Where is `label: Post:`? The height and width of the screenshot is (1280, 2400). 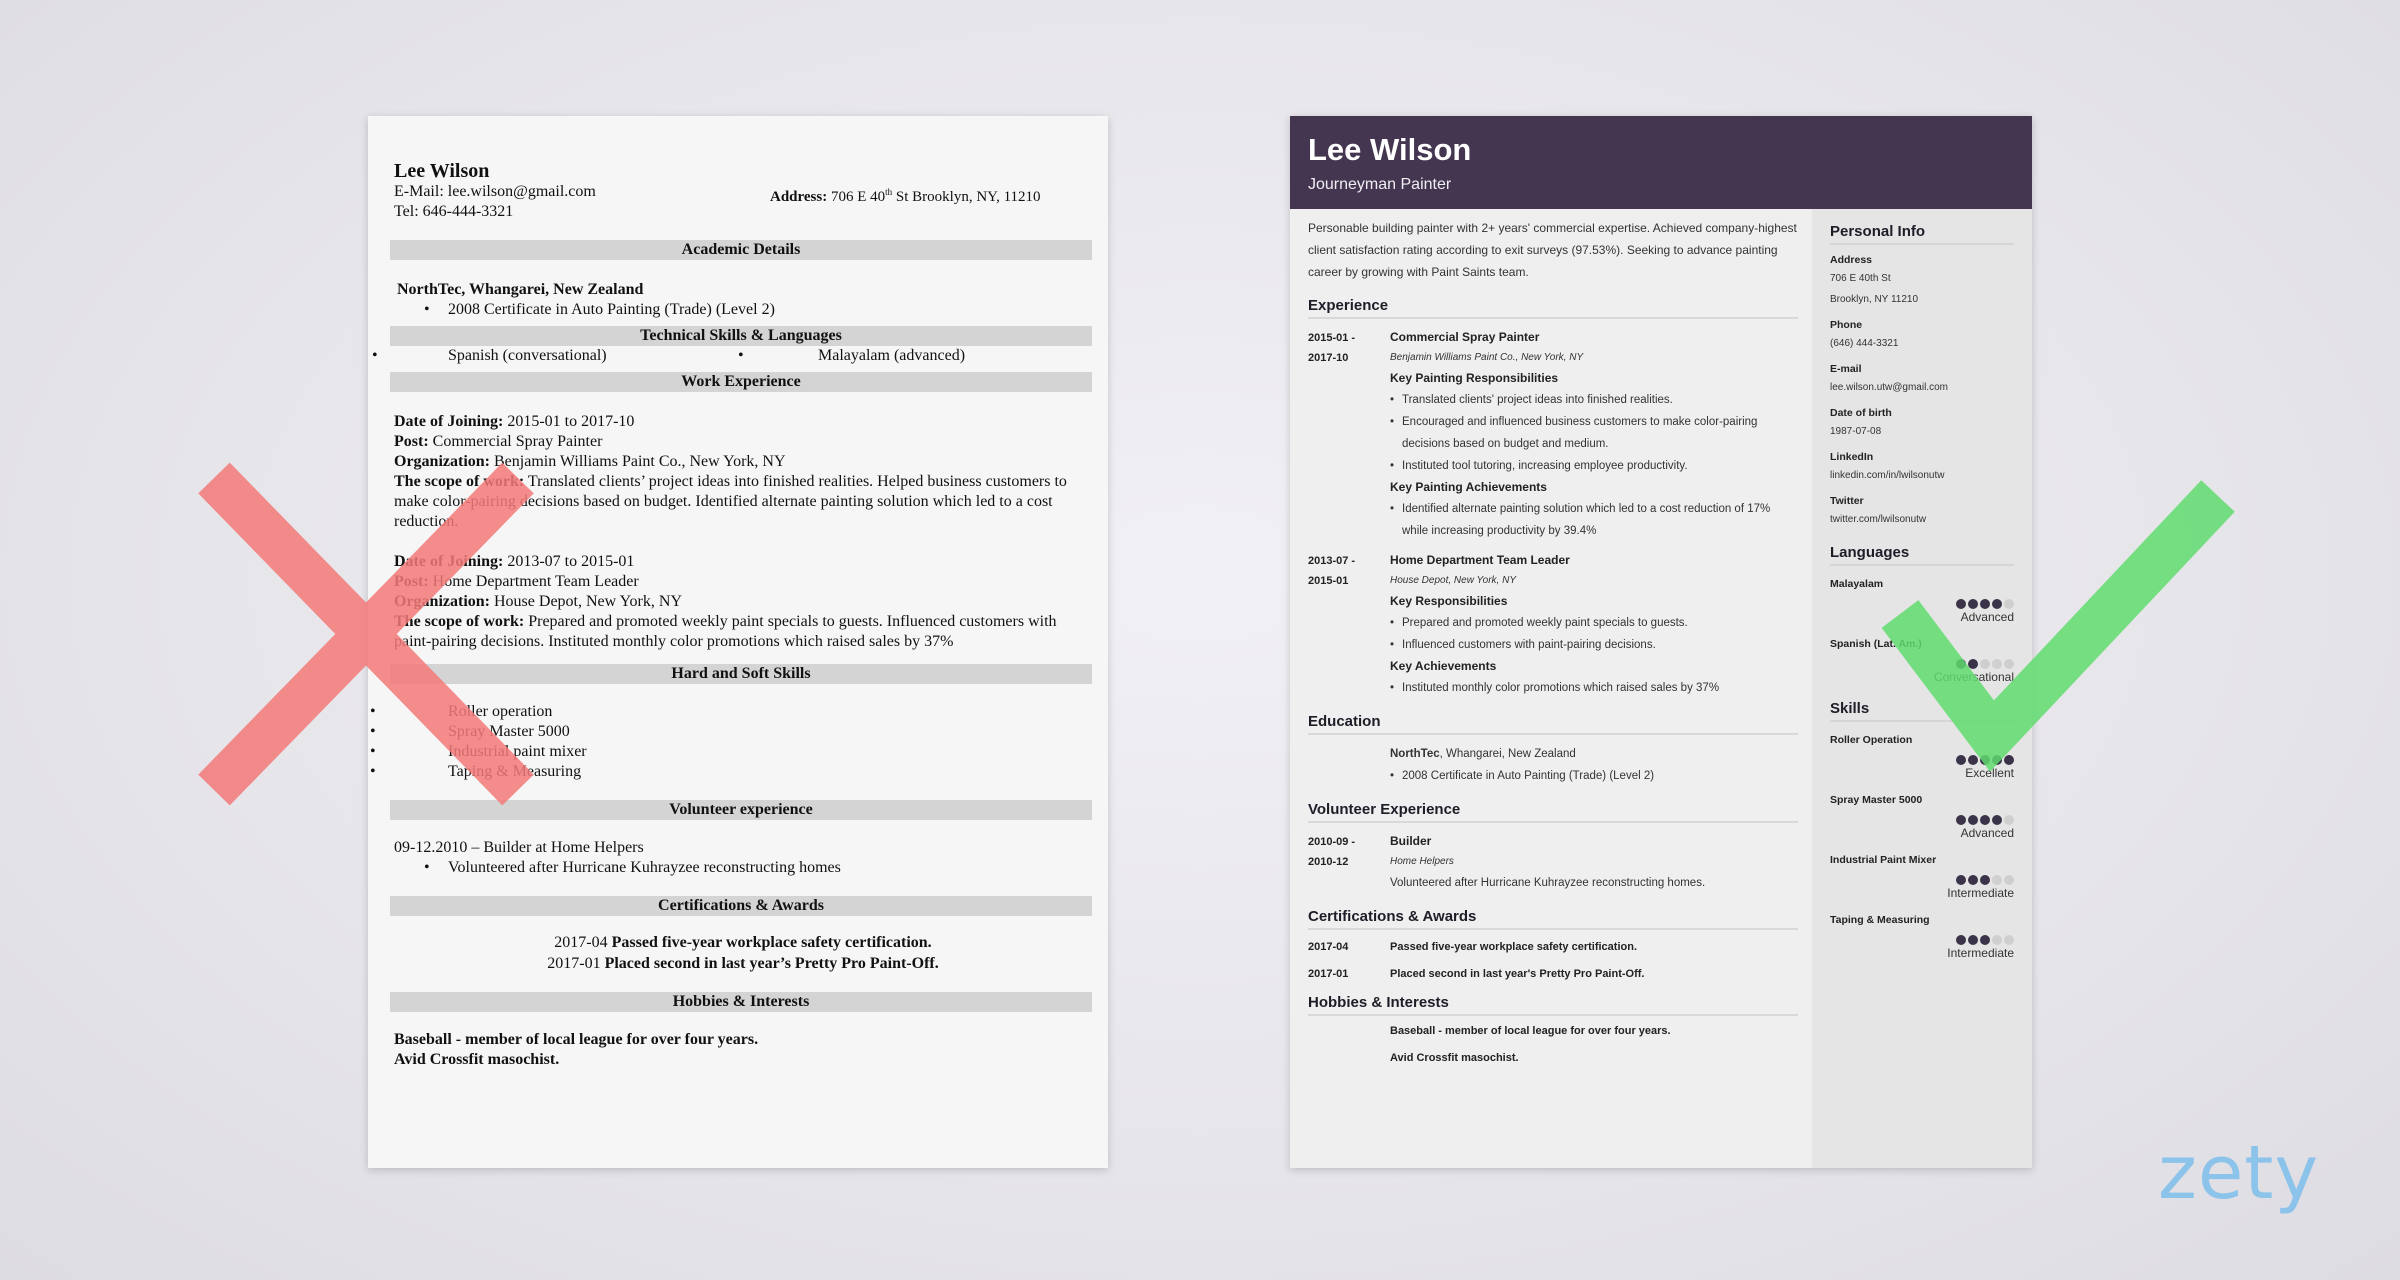
label: Post: is located at coordinates (411, 441).